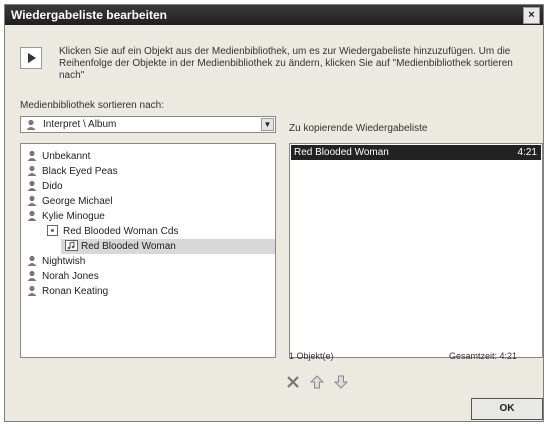 This screenshot has height=426, width=550. Describe the element at coordinates (531, 15) in the screenshot. I see `close-button: ×` at that location.